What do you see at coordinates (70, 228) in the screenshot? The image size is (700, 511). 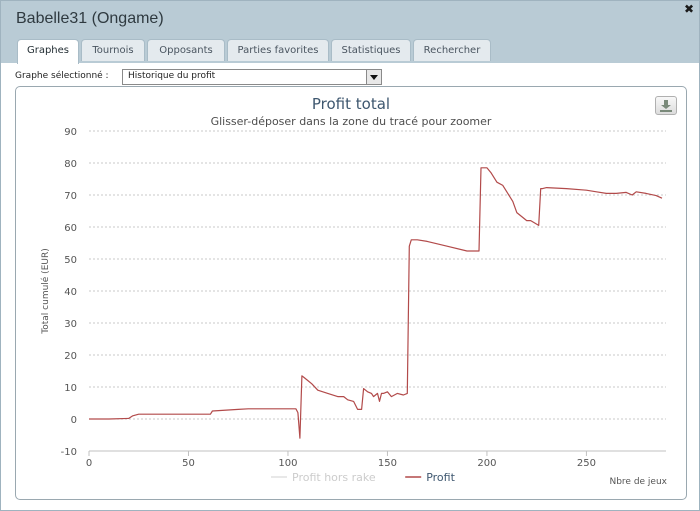 I see `y-tick-label: 60` at bounding box center [70, 228].